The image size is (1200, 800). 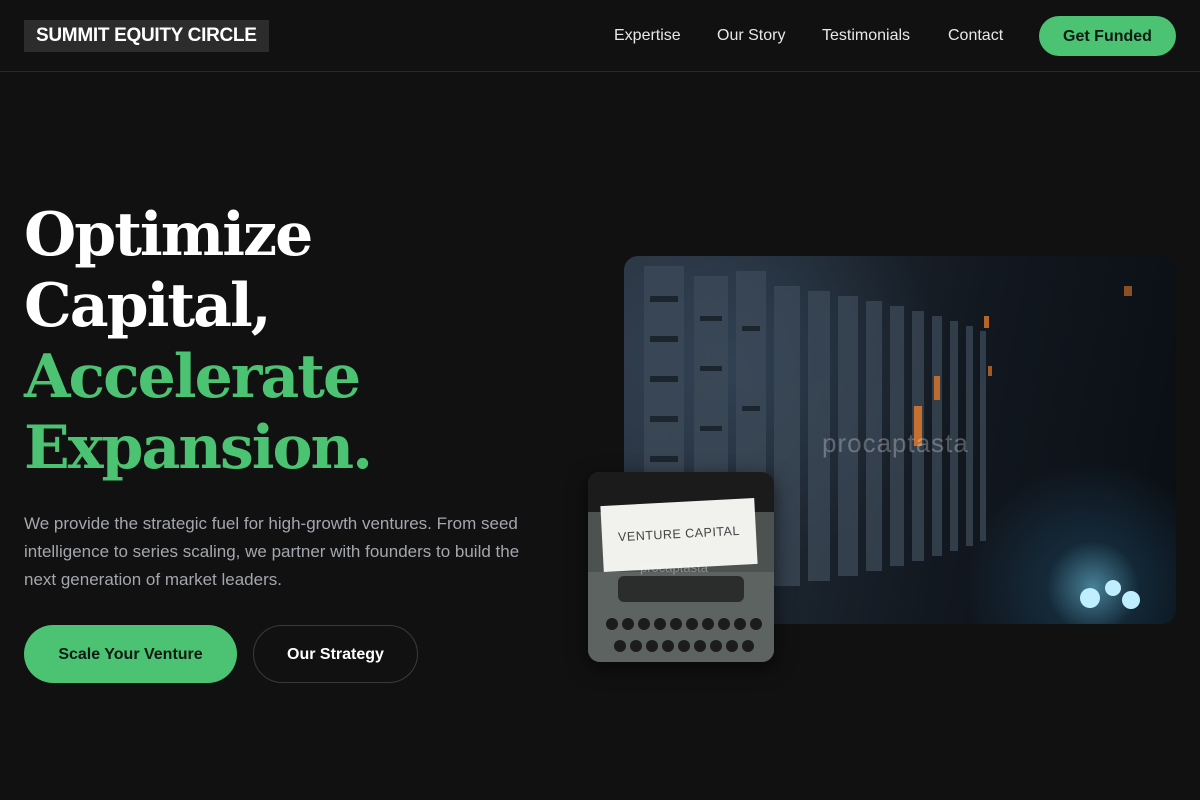 I want to click on headline-accent-line-2: Expansion., so click(x=198, y=448).